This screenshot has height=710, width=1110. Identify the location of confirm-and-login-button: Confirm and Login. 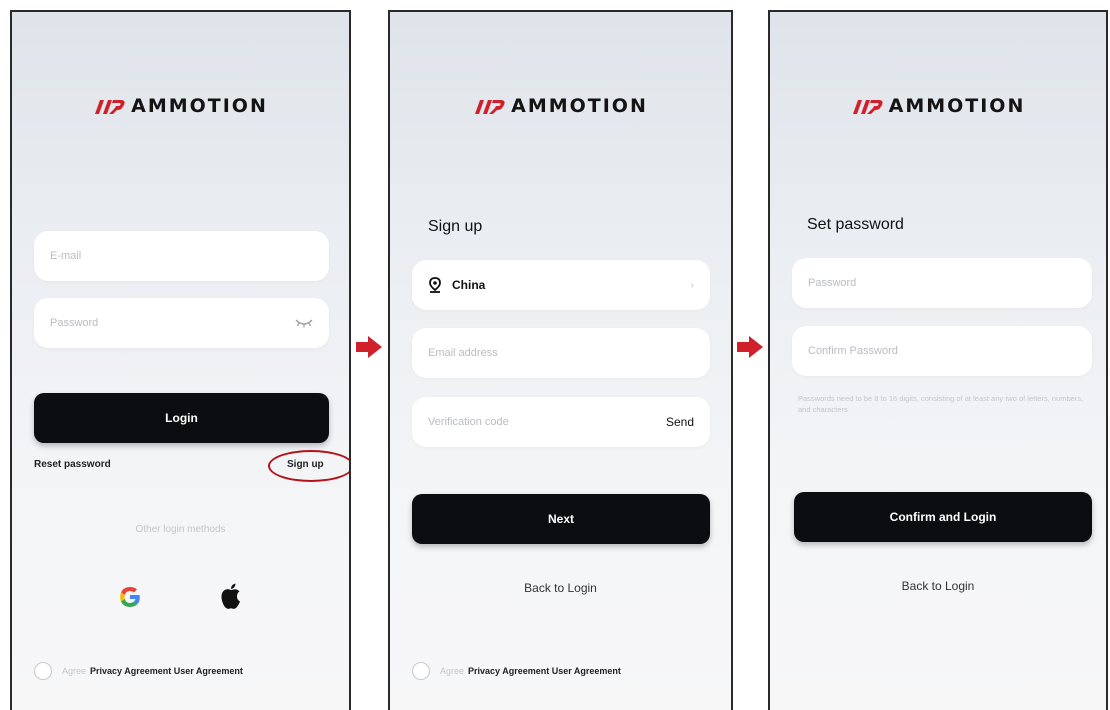
(943, 517).